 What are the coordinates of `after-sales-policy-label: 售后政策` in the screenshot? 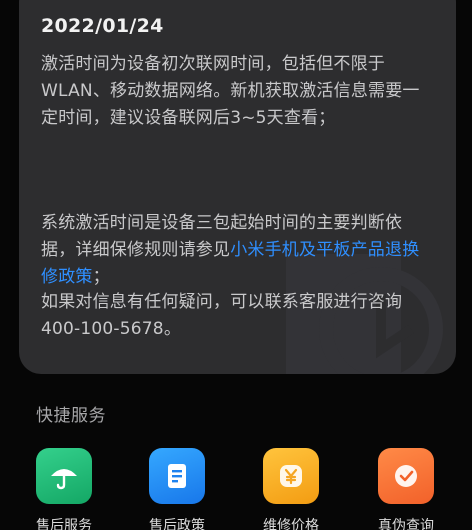 It's located at (177, 524).